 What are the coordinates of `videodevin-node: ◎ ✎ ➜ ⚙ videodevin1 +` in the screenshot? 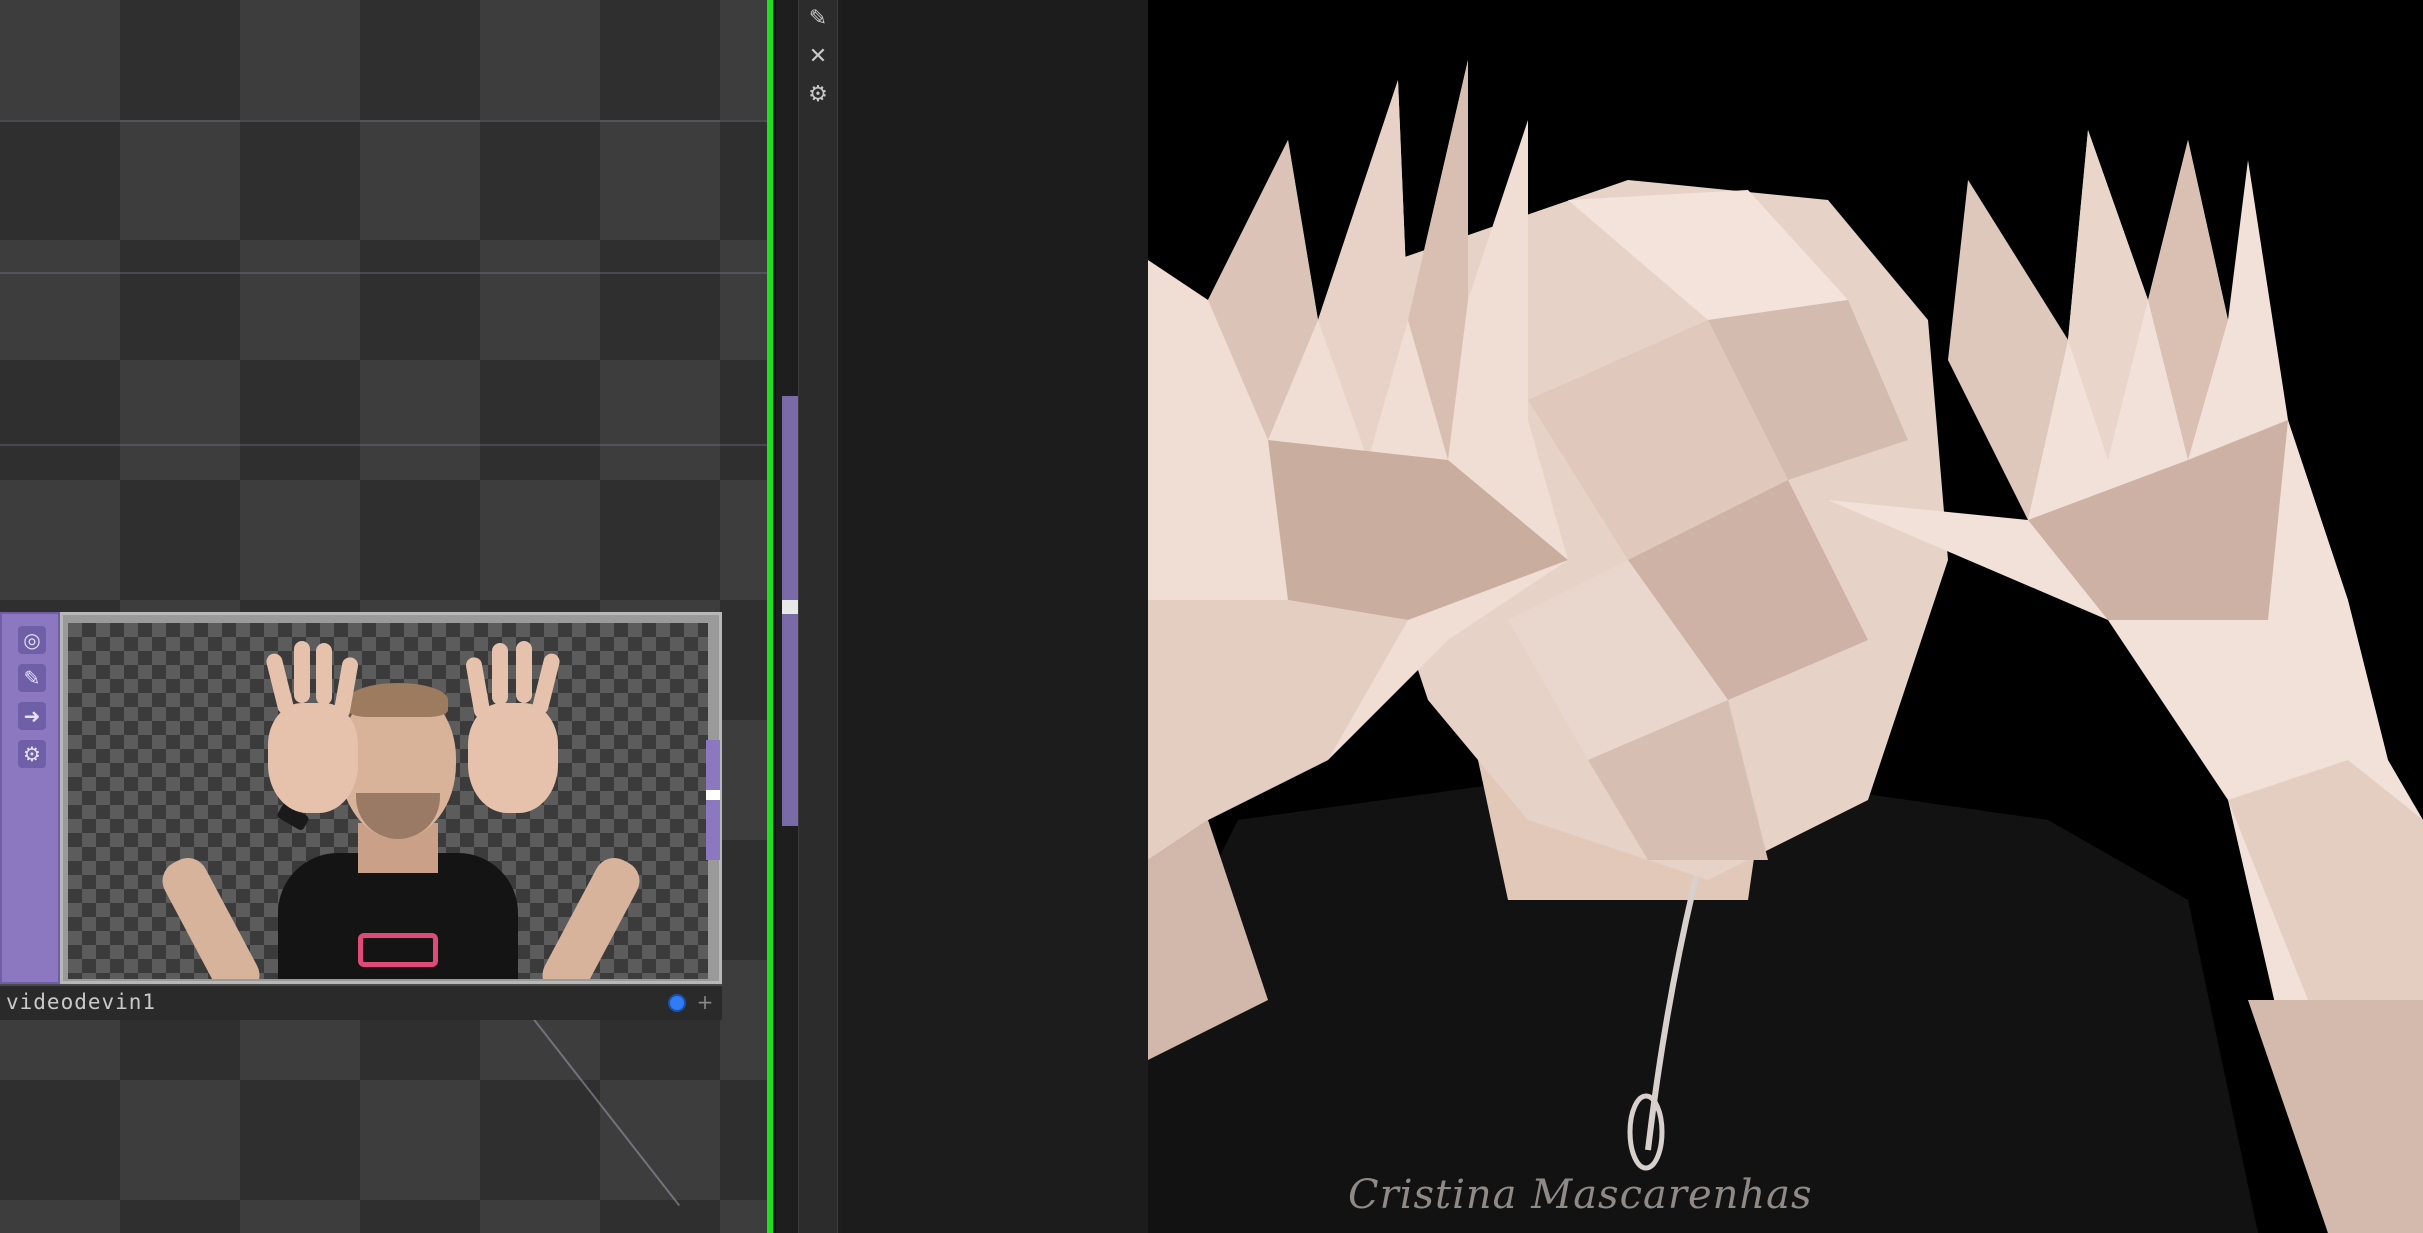 It's located at (361, 816).